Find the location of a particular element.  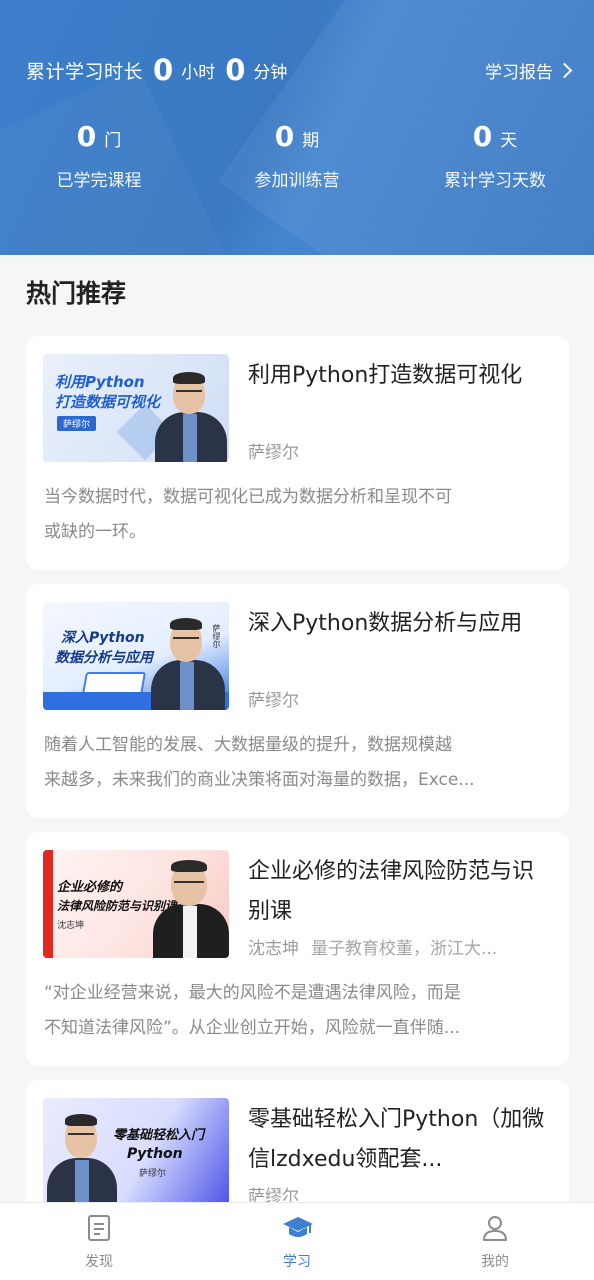

document-icon is located at coordinates (99, 1228).